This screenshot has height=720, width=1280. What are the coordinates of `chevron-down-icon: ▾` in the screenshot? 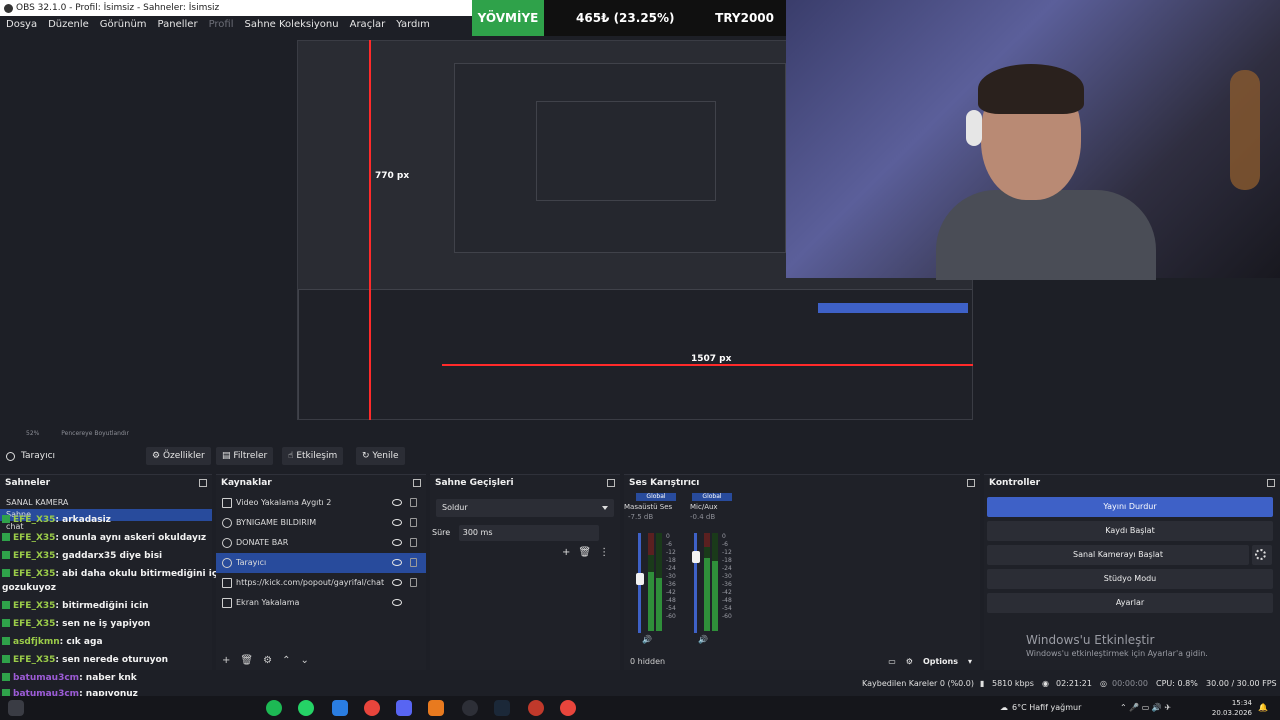 It's located at (970, 661).